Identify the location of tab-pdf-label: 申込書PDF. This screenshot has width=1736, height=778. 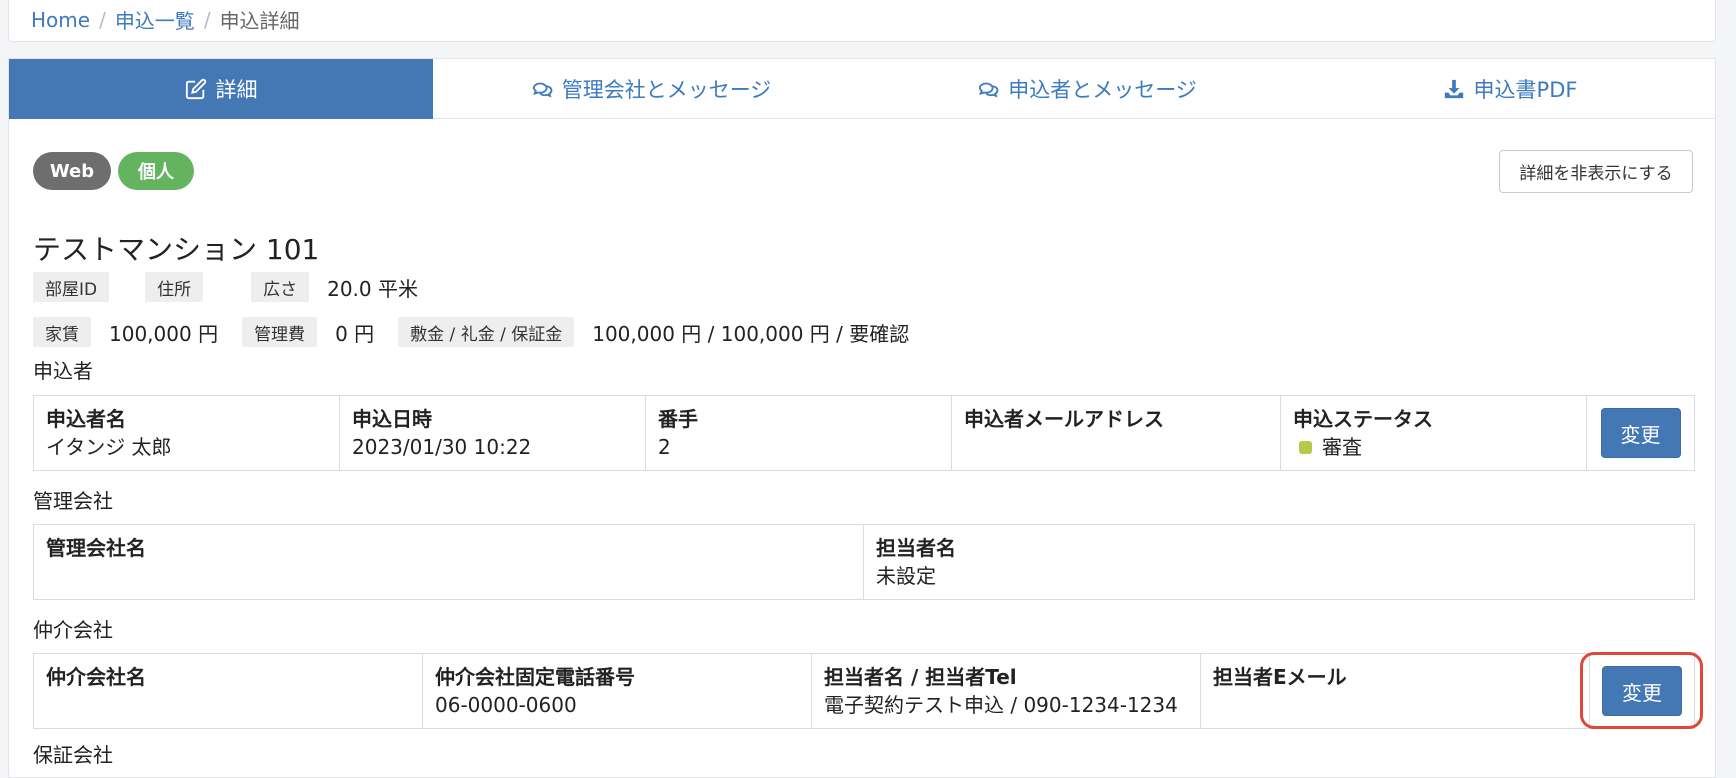
(1525, 90).